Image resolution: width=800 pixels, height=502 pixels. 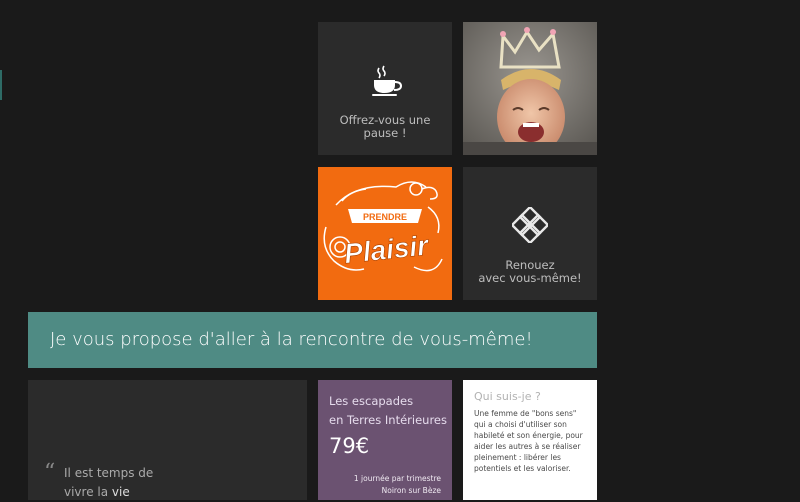 What do you see at coordinates (120, 492) in the screenshot?
I see `quote-line2-highlight: vie` at bounding box center [120, 492].